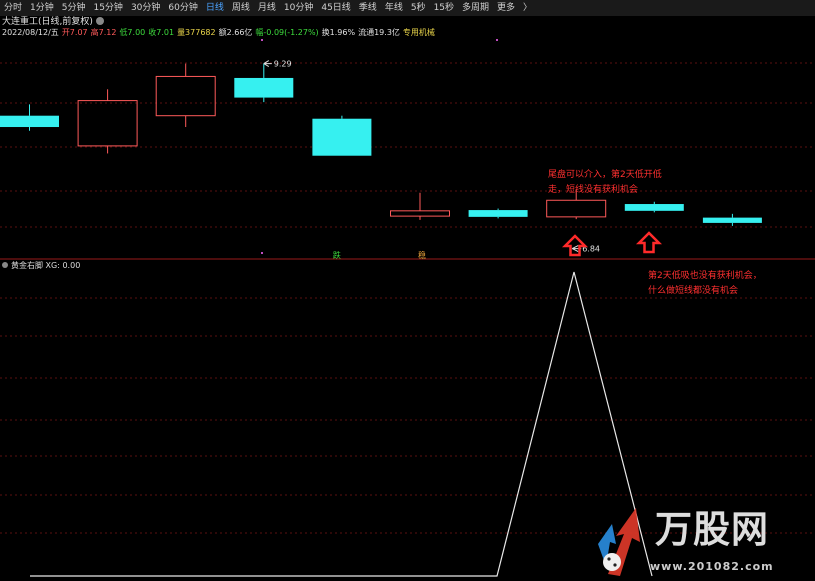 This screenshot has height=581, width=815. Describe the element at coordinates (27, 265) in the screenshot. I see `indicator-name: 黄金右脚` at that location.